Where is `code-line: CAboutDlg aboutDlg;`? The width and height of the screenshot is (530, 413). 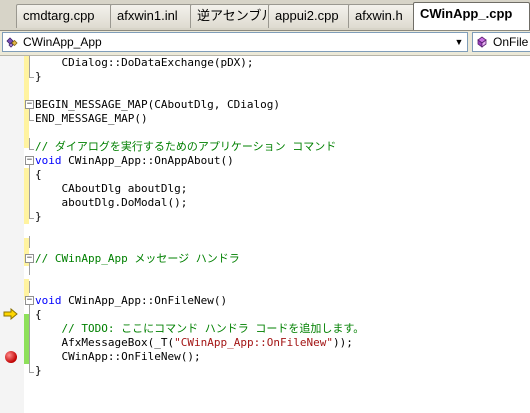 code-line: CAboutDlg aboutDlg; is located at coordinates (111, 189).